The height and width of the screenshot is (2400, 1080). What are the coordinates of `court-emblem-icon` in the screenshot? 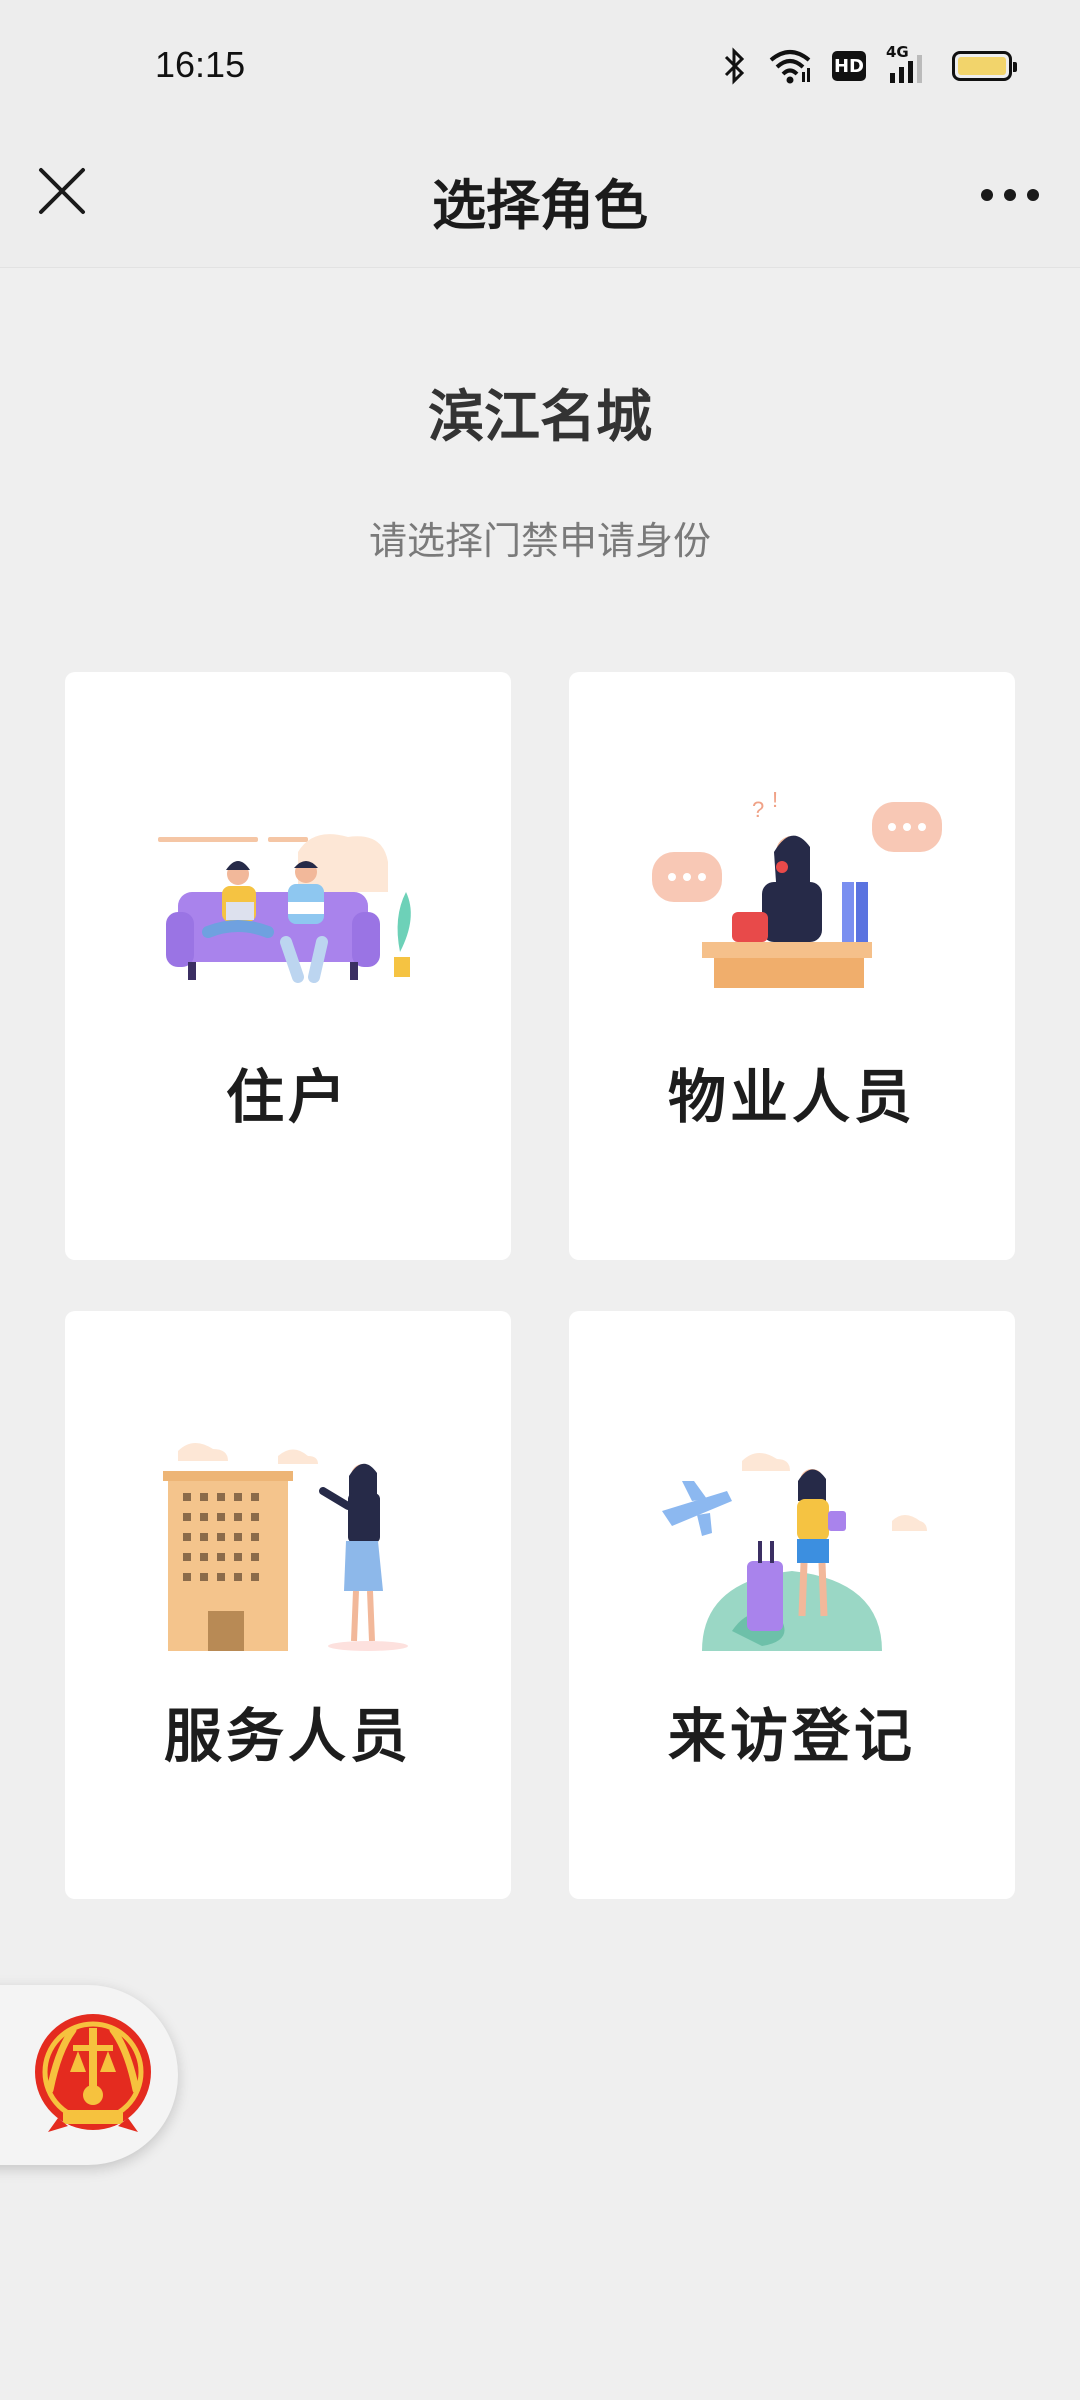 It's located at (93, 2073).